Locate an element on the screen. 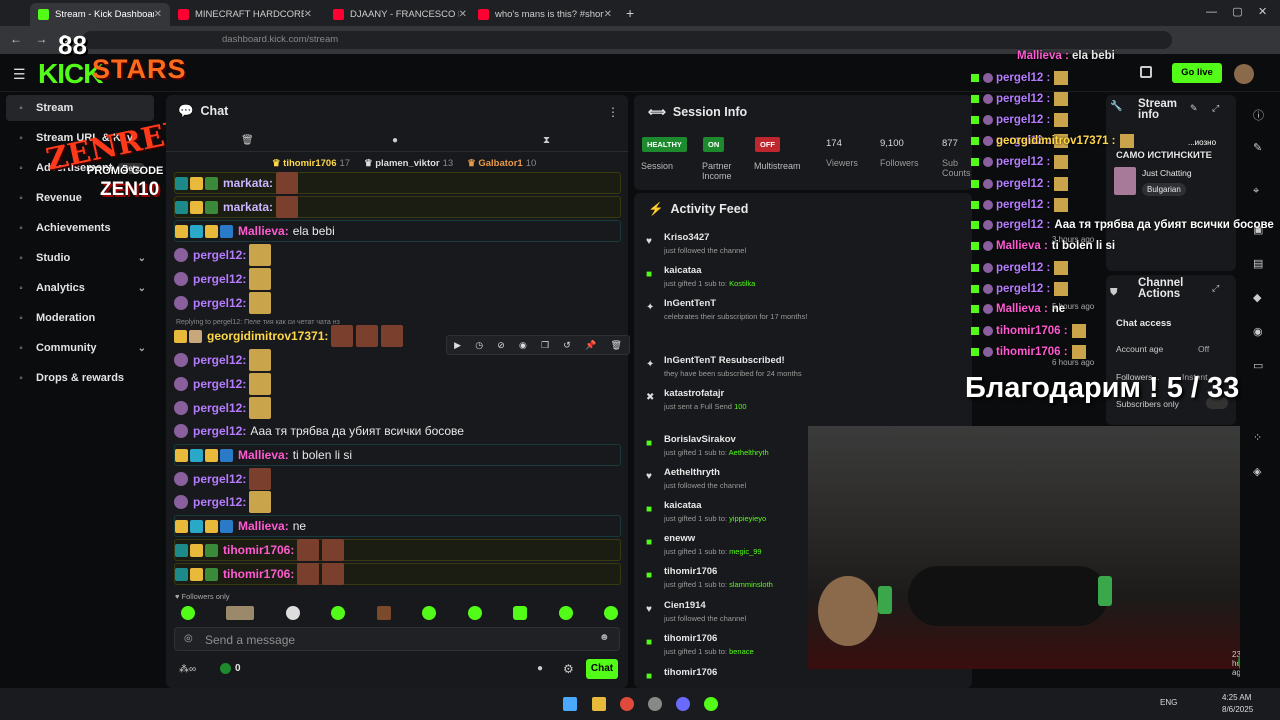 The height and width of the screenshot is (720, 1280). kebab-icon: ⋮ is located at coordinates (613, 112).